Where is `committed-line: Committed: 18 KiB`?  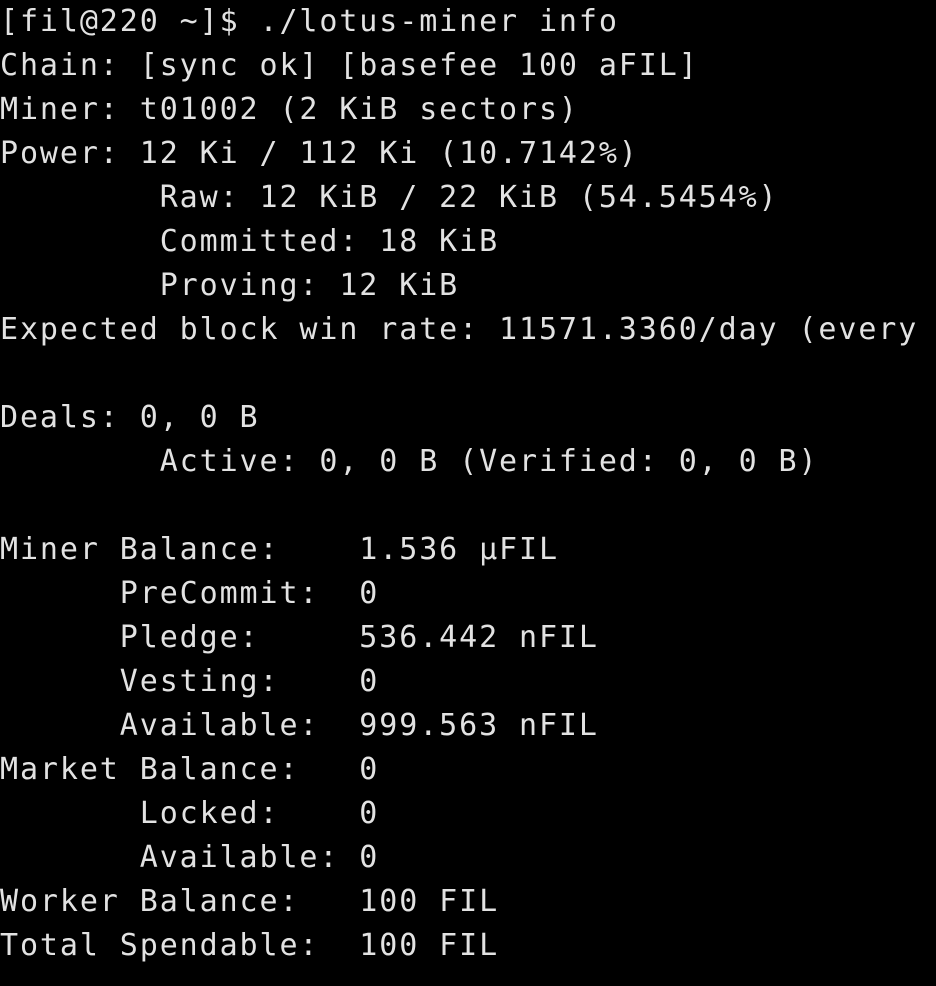 committed-line: Committed: 18 KiB is located at coordinates (250, 241).